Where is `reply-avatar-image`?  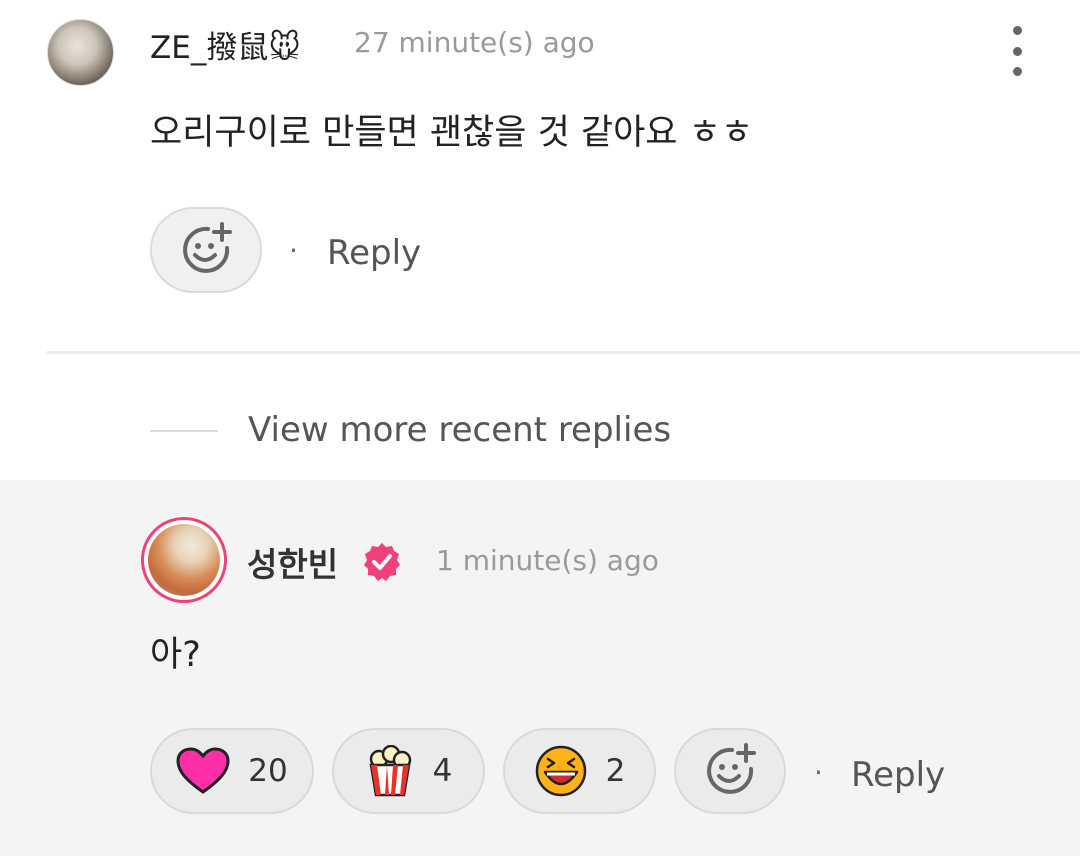
reply-avatar-image is located at coordinates (184, 560).